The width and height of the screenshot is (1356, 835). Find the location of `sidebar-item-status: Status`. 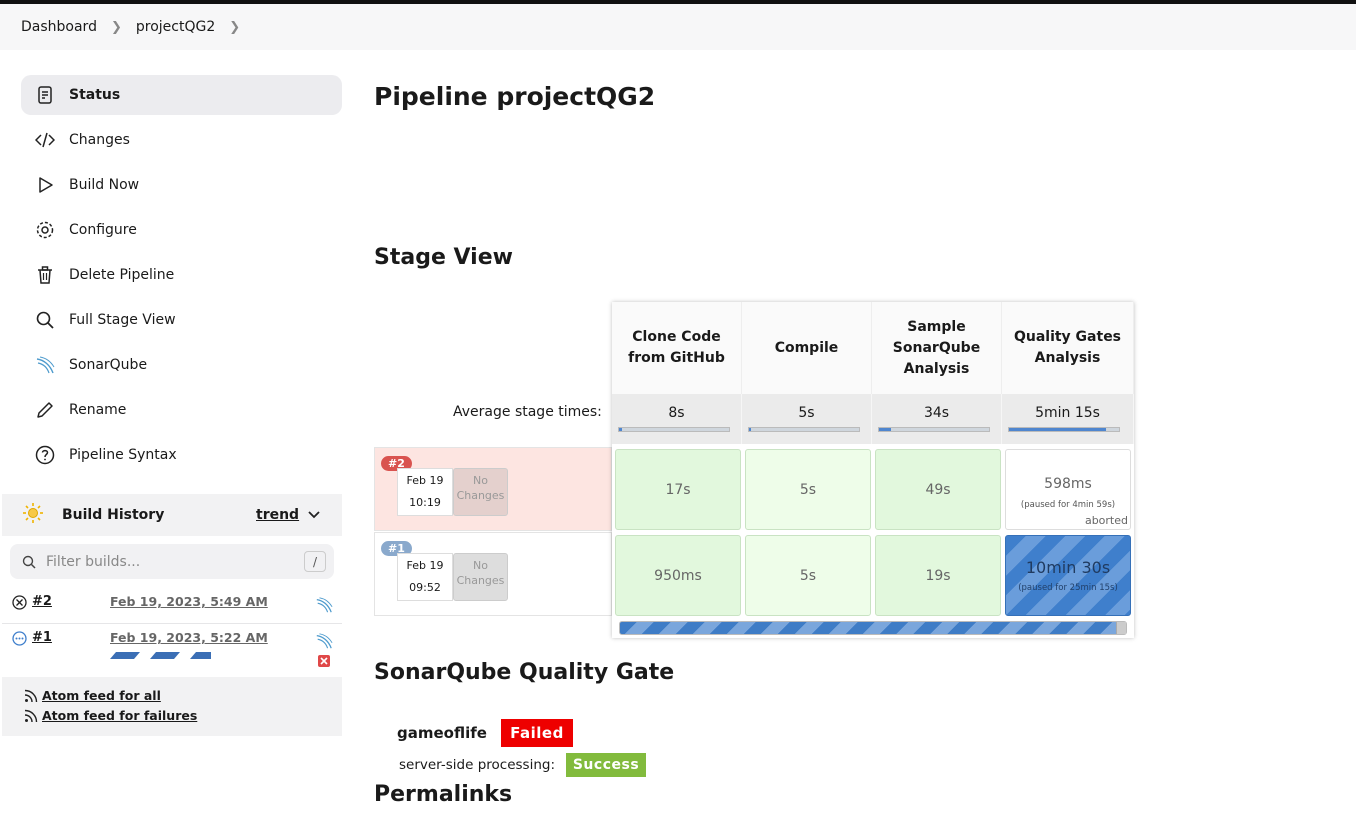

sidebar-item-status: Status is located at coordinates (181, 95).